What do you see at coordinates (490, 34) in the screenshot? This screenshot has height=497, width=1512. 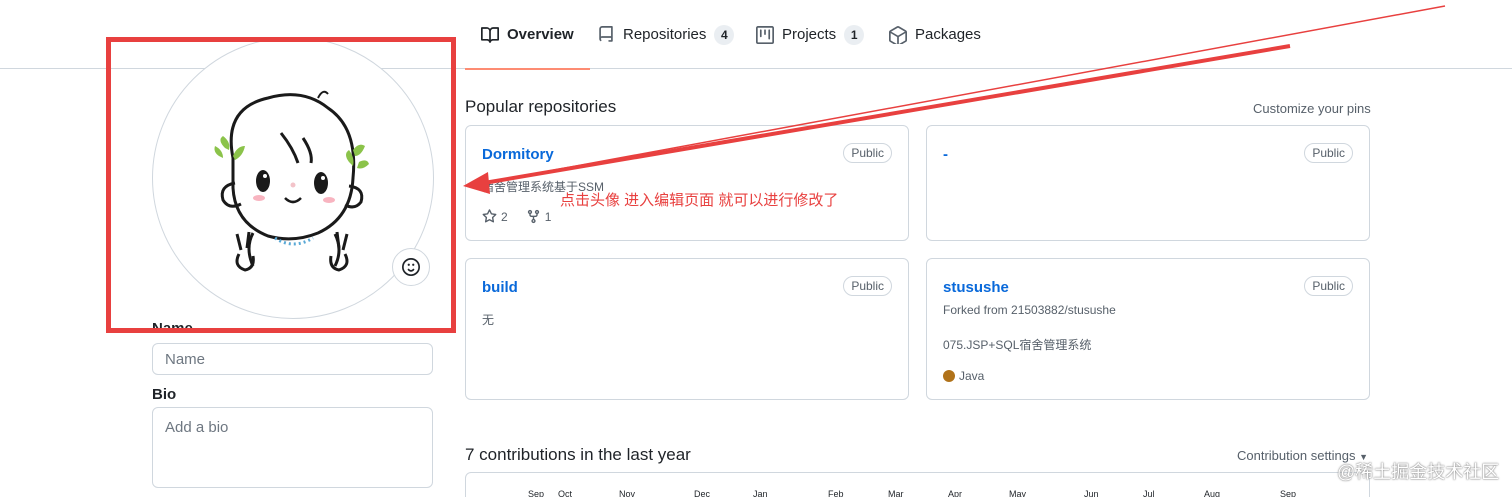 I see `book-icon` at bounding box center [490, 34].